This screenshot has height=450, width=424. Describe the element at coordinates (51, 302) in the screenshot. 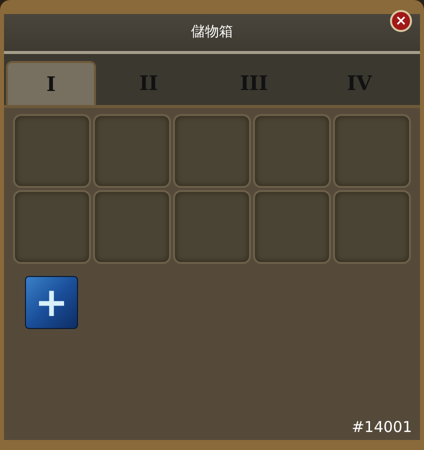

I see `add-button: +` at that location.